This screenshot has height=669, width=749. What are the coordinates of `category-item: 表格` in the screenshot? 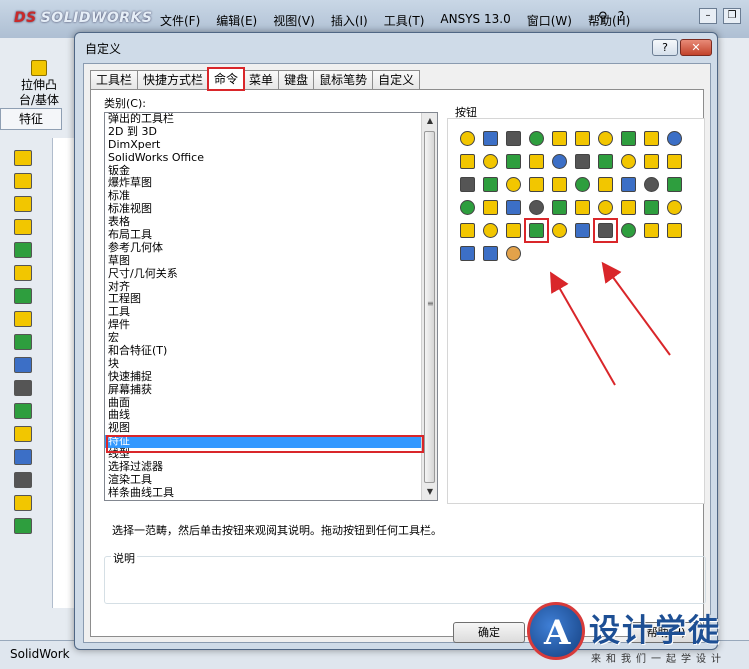 It's located at (263, 222).